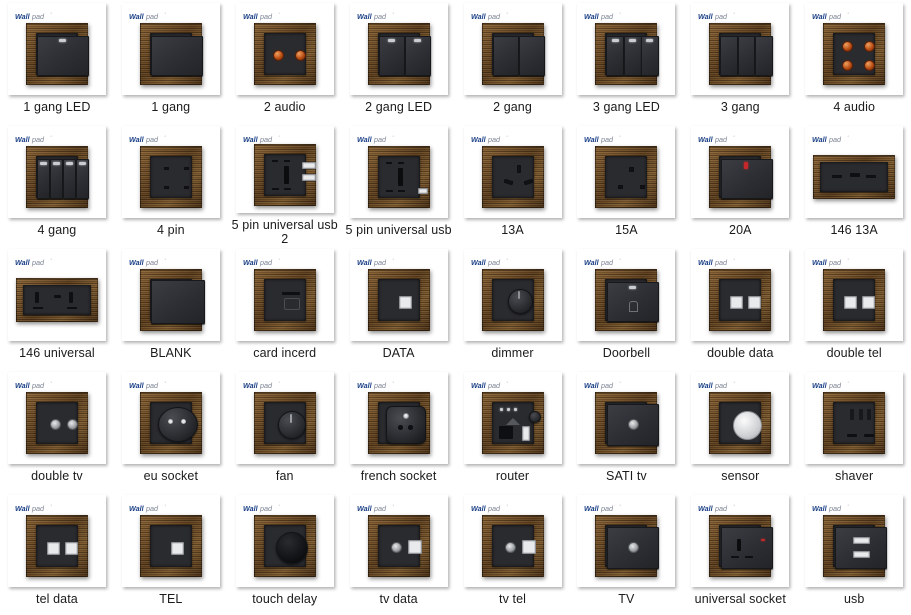 This screenshot has width=911, height=615. I want to click on product-cell: Wall pad ° 4 pin, so click(171, 184).